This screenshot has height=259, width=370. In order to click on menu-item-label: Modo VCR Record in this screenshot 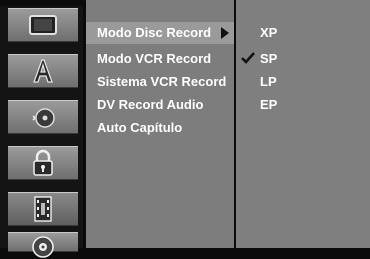, I will do `click(154, 58)`.